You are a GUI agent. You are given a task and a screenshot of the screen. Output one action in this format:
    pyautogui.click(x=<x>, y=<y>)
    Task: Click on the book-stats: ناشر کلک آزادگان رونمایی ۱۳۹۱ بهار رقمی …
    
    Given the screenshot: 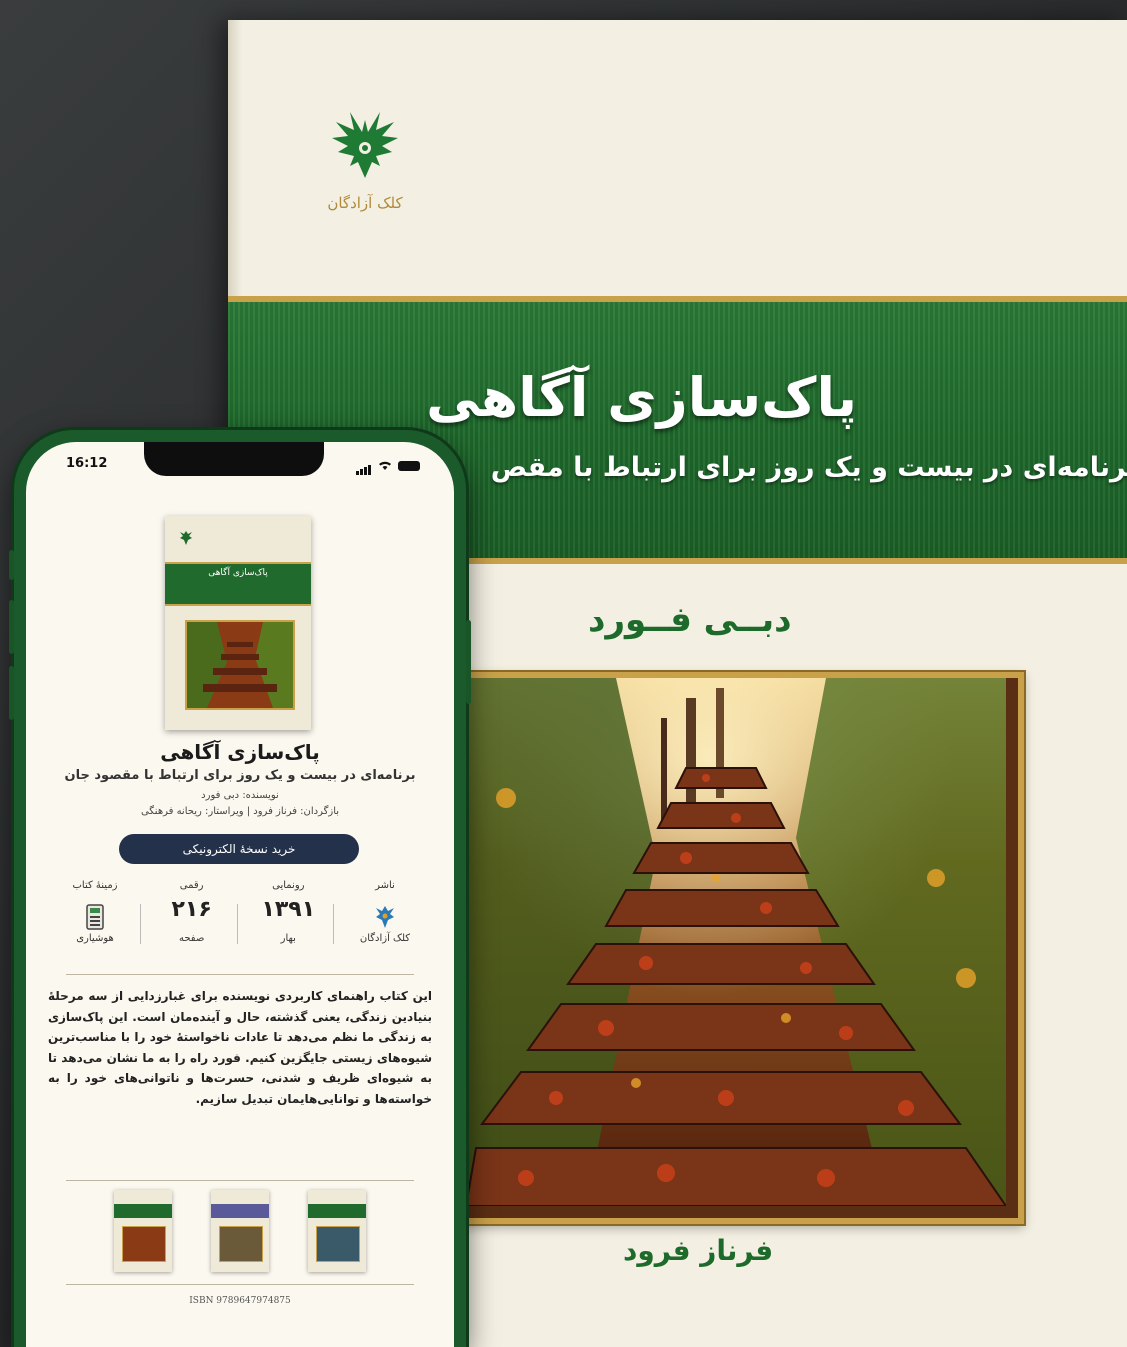 What is the action you would take?
    pyautogui.click(x=240, y=923)
    